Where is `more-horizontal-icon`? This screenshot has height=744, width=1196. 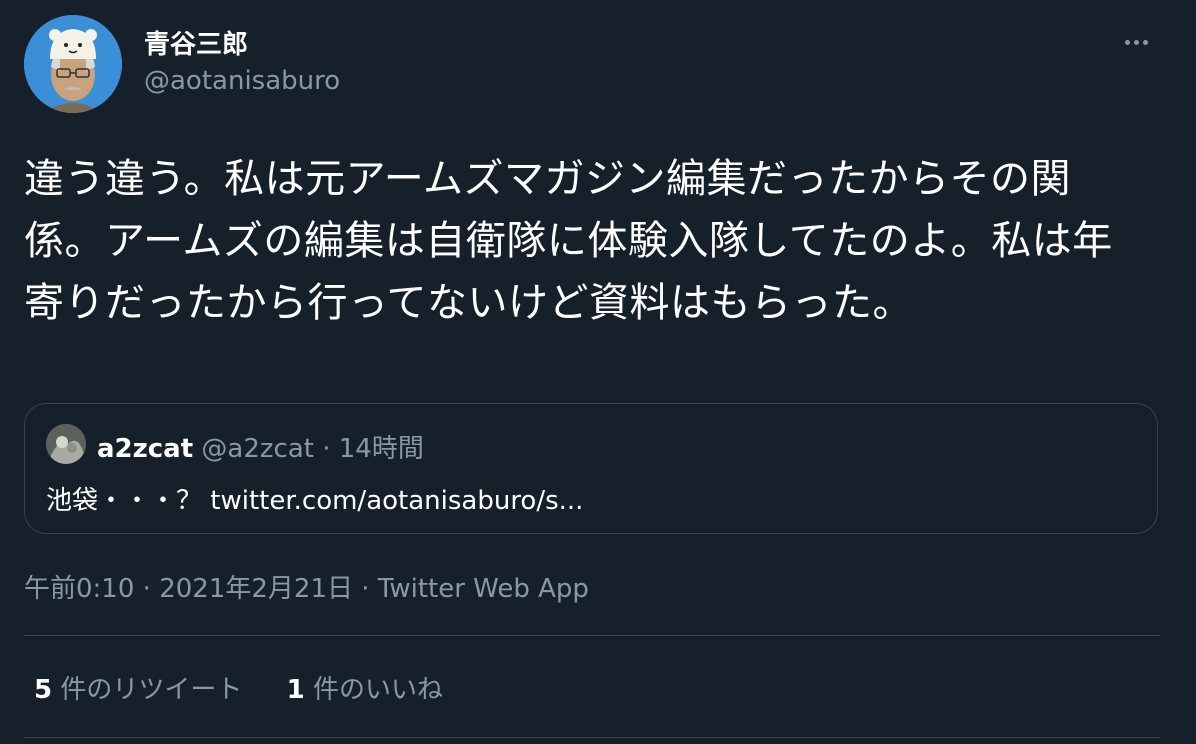
more-horizontal-icon is located at coordinates (1127, 42).